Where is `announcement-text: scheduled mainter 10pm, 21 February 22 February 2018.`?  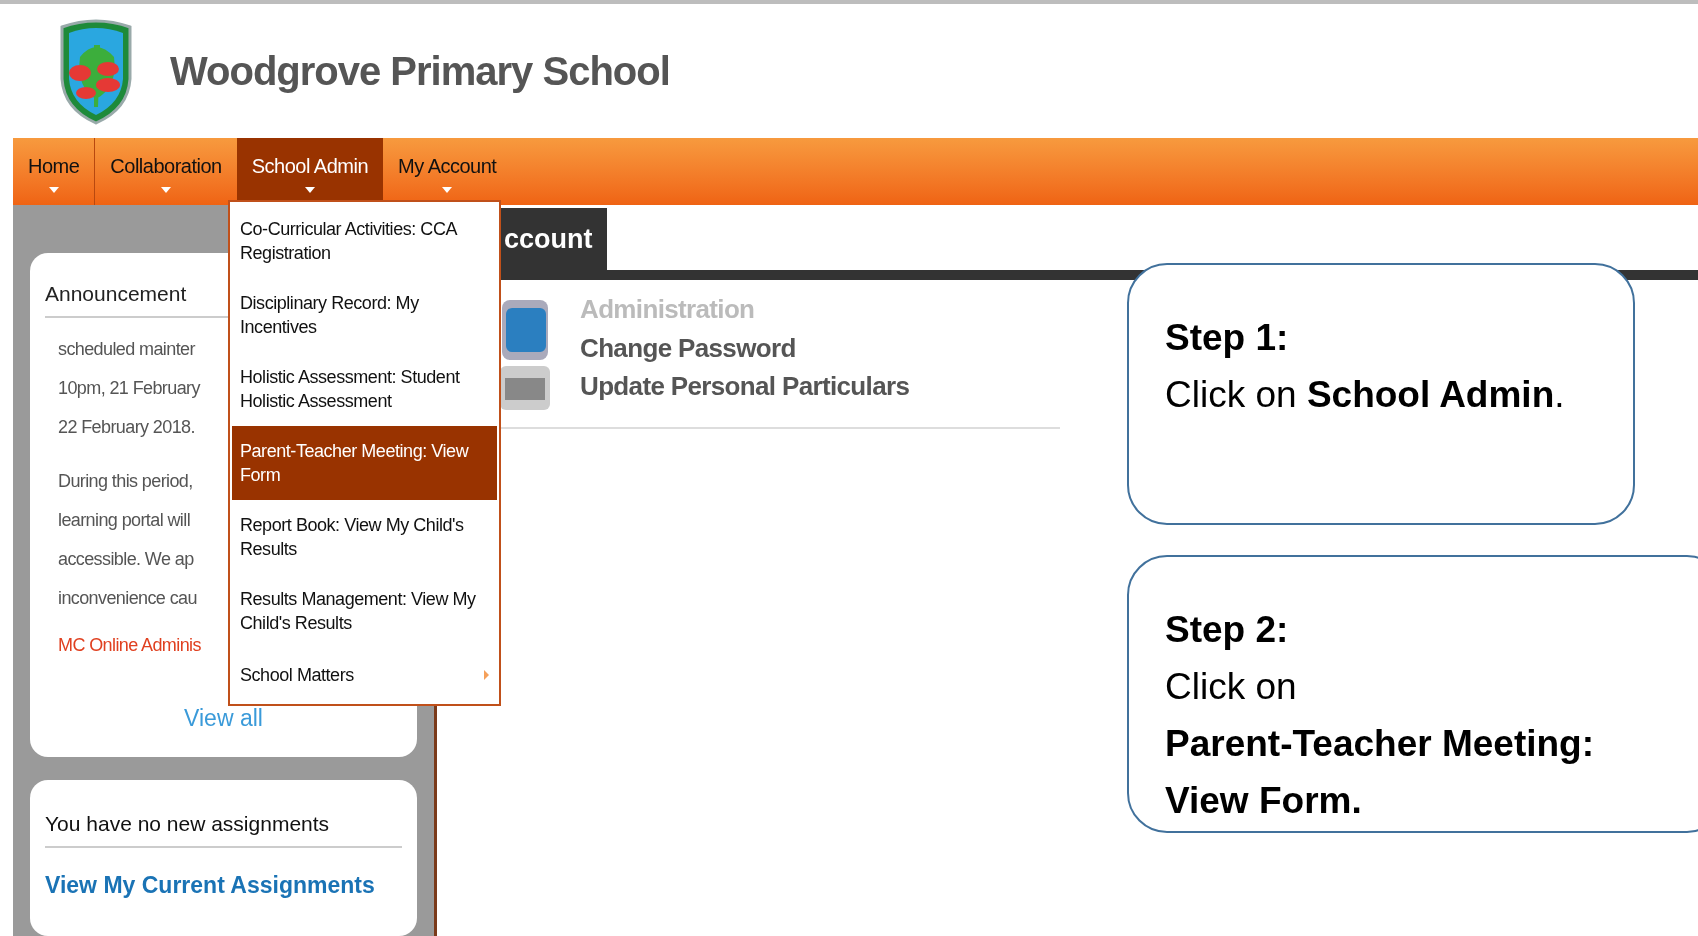
announcement-text: scheduled mainter 10pm, 21 February 22 February 2018. is located at coordinates (129, 388).